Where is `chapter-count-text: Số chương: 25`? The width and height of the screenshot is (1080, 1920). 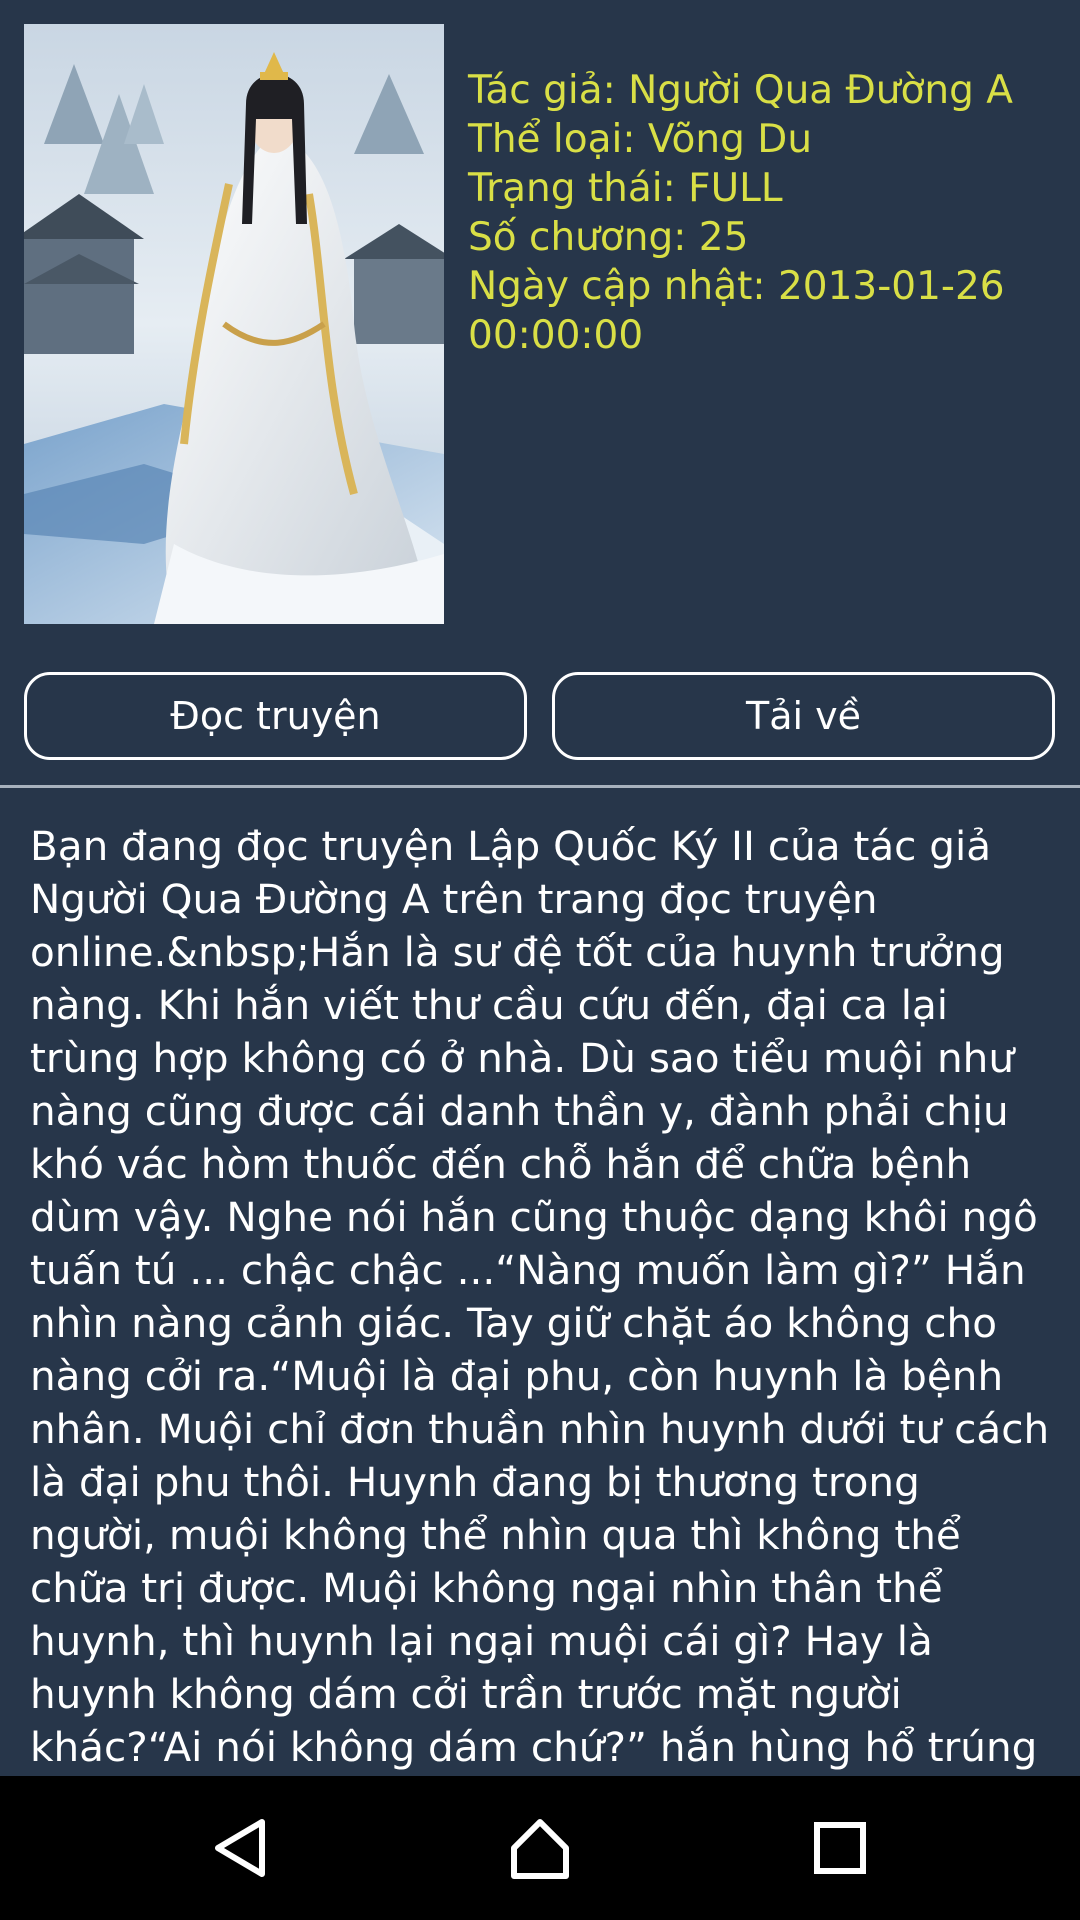
chapter-count-text: Số chương: 25 is located at coordinates (608, 237).